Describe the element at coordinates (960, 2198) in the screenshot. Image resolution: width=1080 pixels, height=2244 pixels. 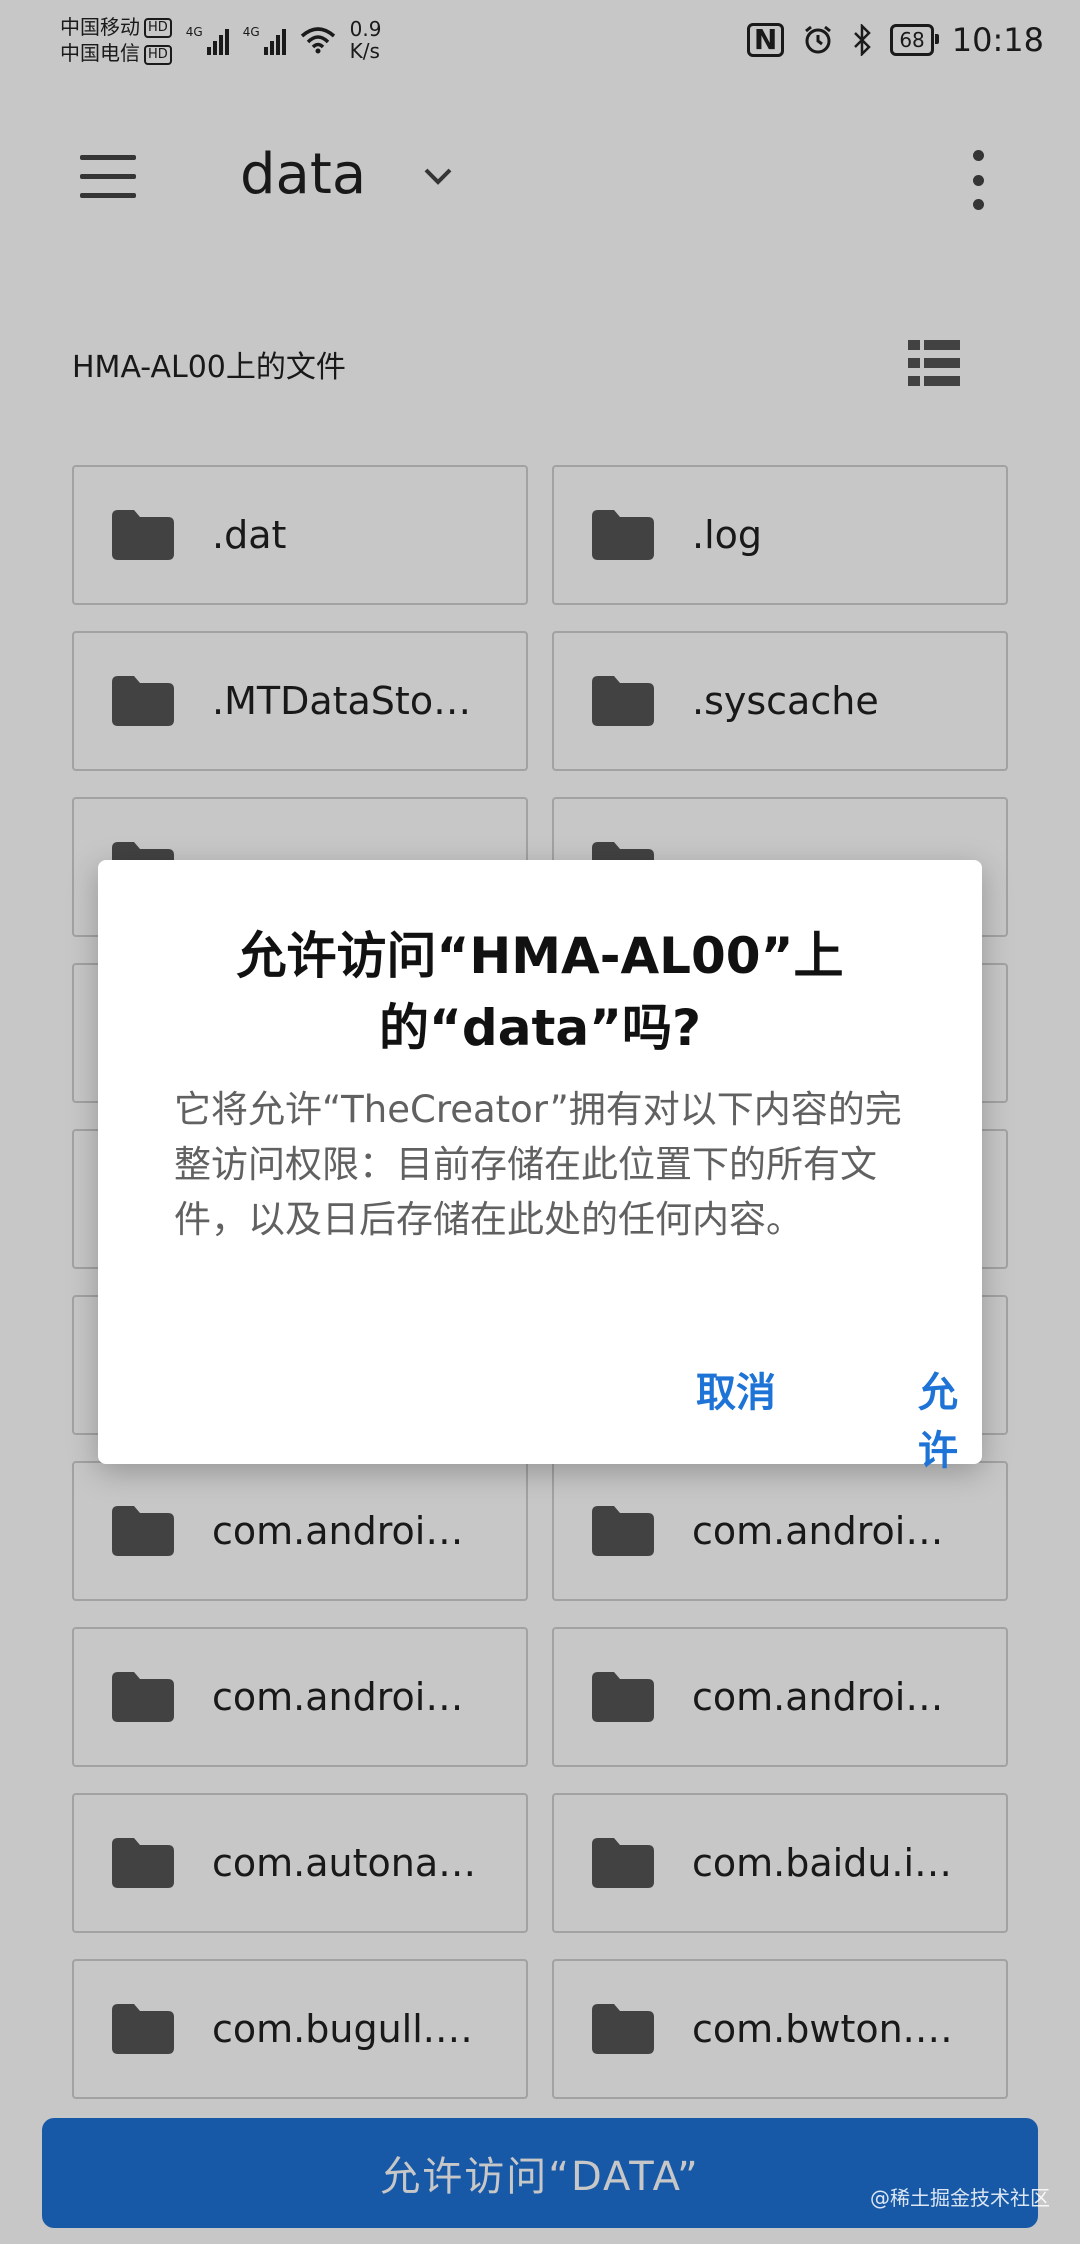
I see `watermark: @稀土掘金技术社区` at that location.